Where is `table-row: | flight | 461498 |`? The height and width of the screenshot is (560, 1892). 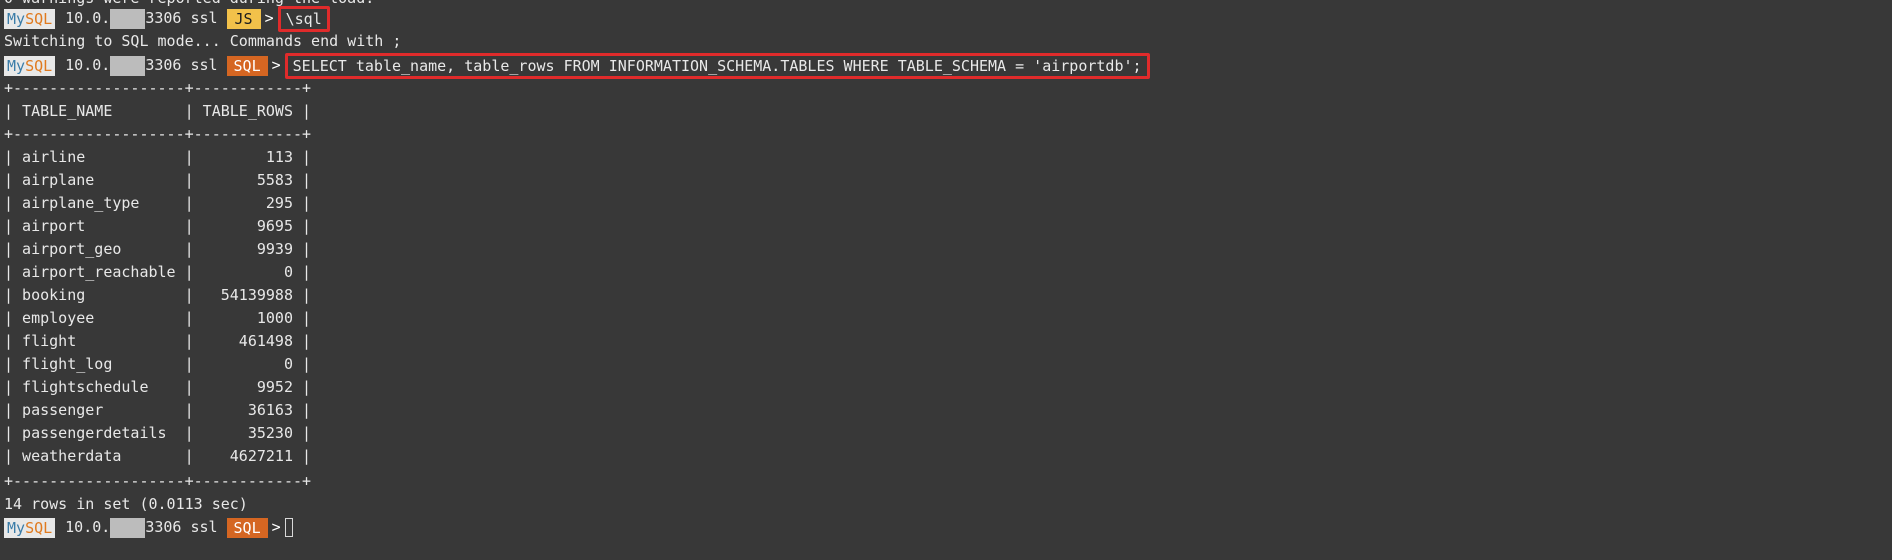 table-row: | flight | 461498 | is located at coordinates (158, 341).